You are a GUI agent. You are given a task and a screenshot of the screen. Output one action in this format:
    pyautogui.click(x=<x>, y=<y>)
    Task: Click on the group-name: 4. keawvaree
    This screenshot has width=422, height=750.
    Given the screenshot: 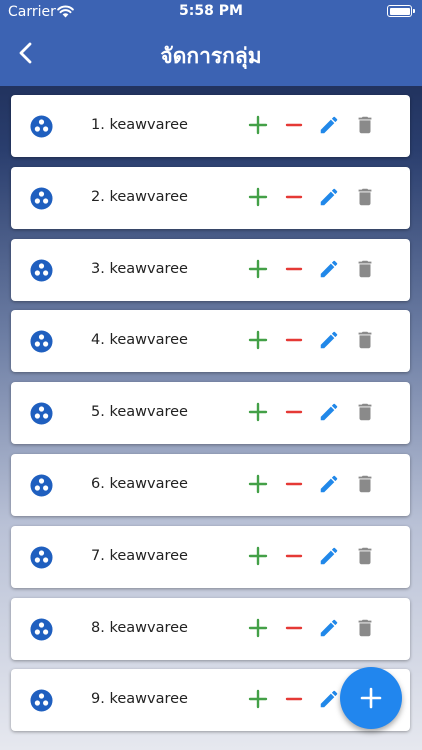 What is the action you would take?
    pyautogui.click(x=139, y=340)
    